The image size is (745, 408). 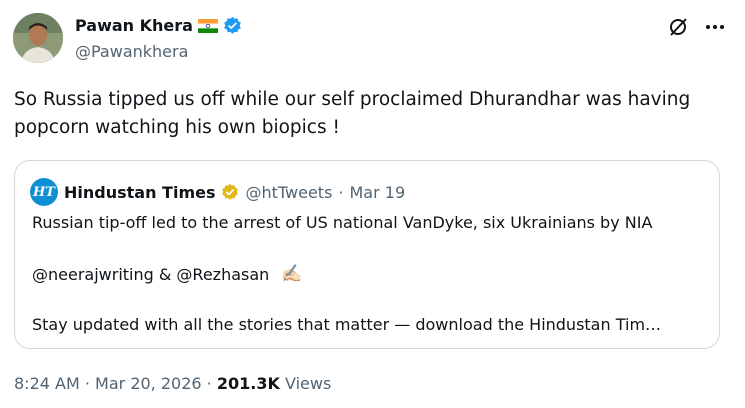 What do you see at coordinates (131, 51) in the screenshot?
I see `author-handle: @Pawankhera` at bounding box center [131, 51].